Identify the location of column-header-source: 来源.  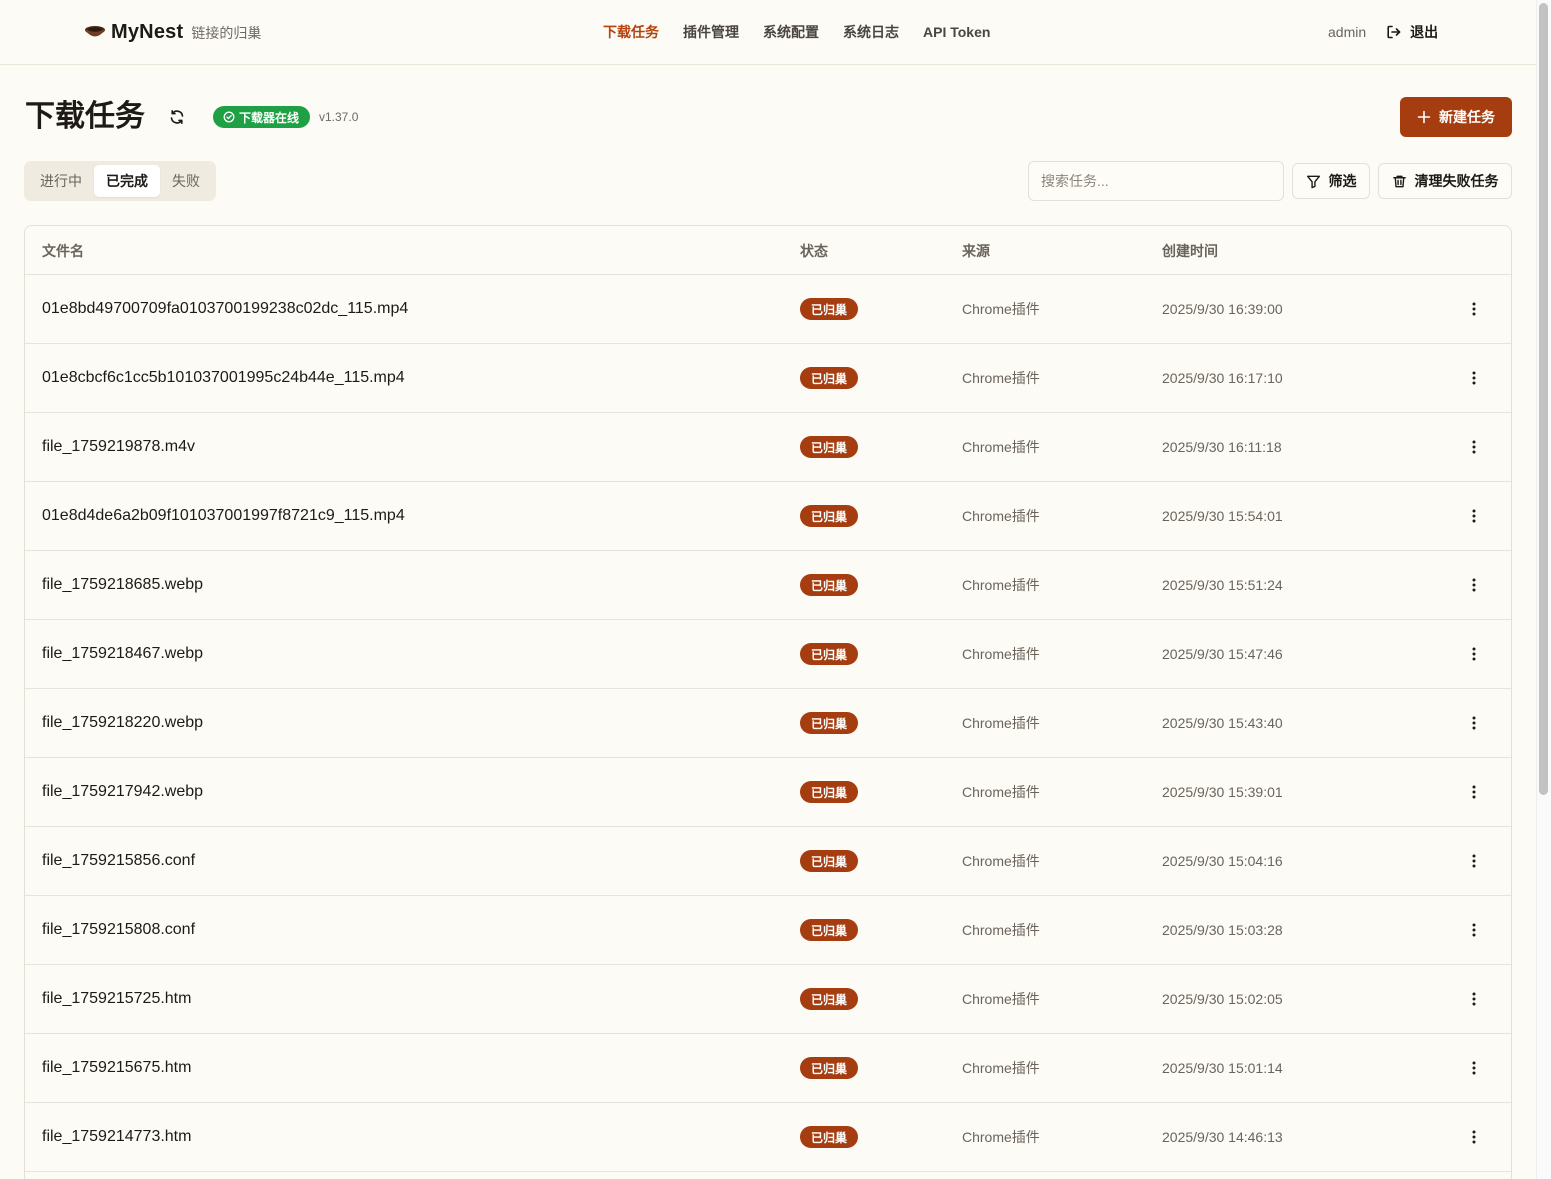
(976, 251).